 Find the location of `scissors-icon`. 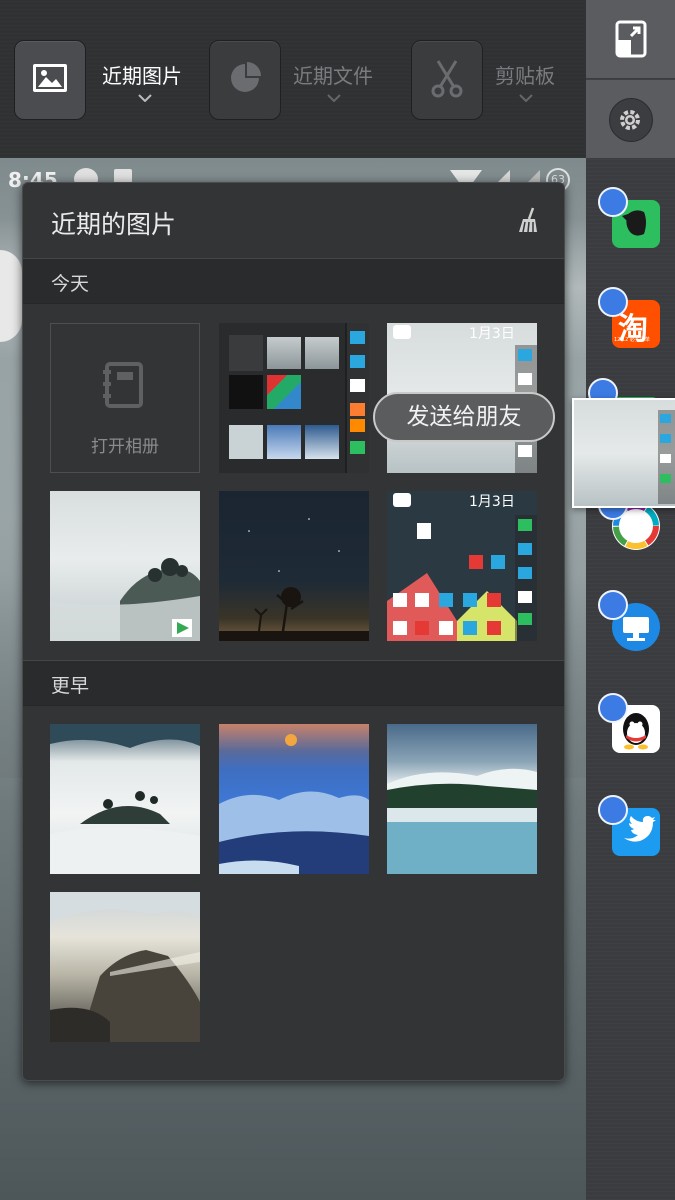

scissors-icon is located at coordinates (447, 79).